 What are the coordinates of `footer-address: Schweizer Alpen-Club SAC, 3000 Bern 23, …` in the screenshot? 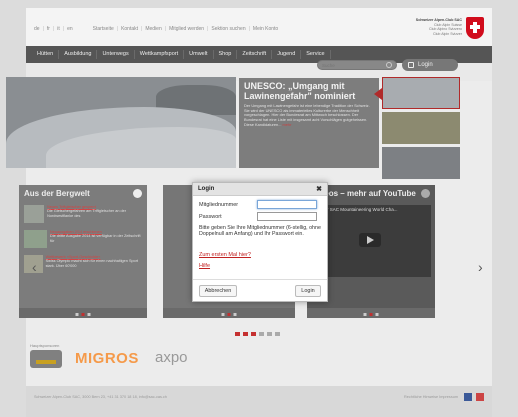 It's located at (100, 397).